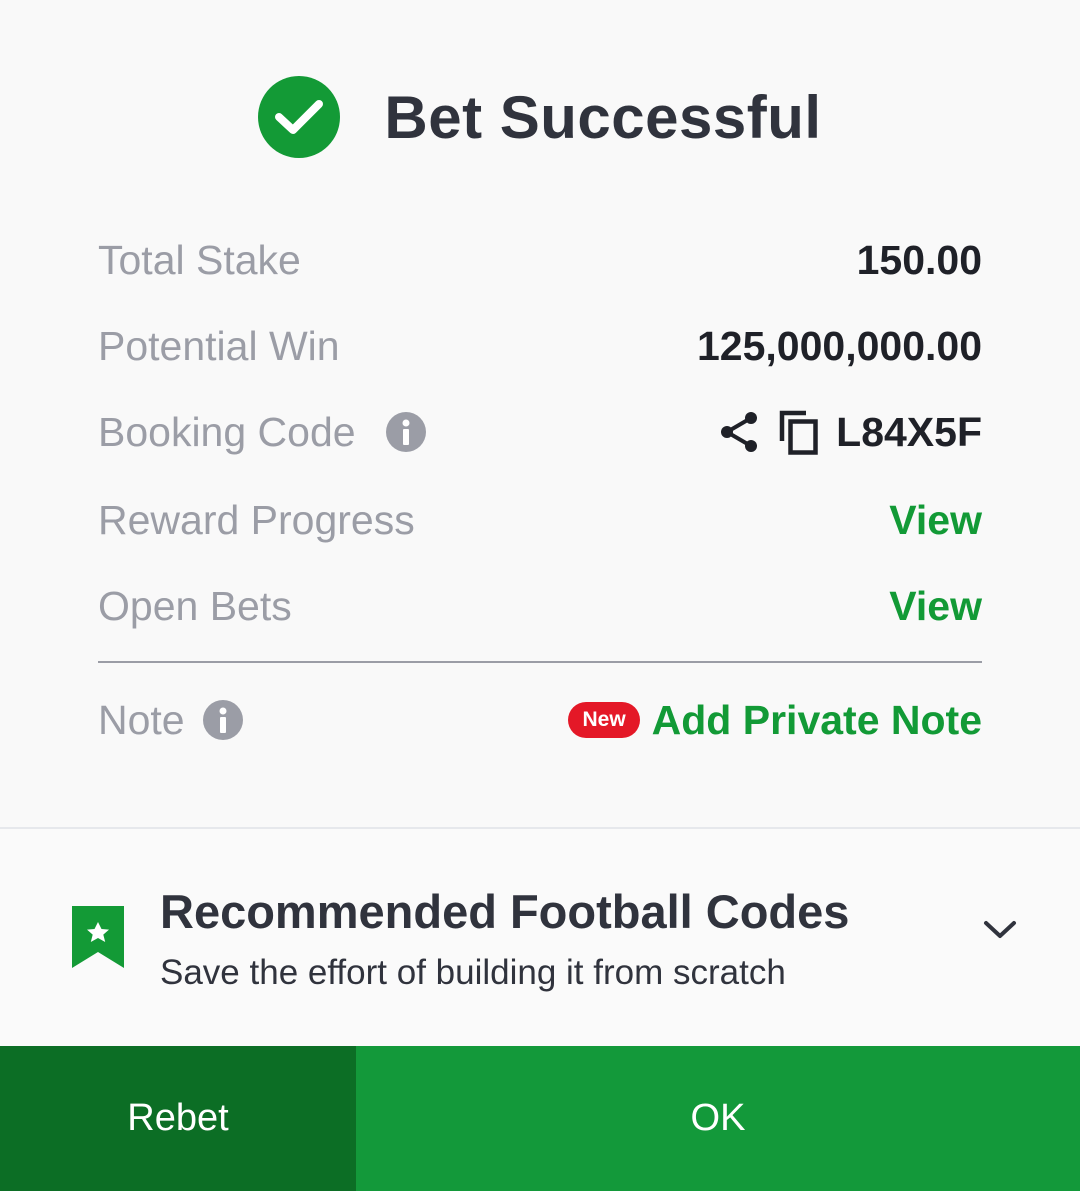  What do you see at coordinates (195, 605) in the screenshot?
I see `open-bets-label: Open Bets` at bounding box center [195, 605].